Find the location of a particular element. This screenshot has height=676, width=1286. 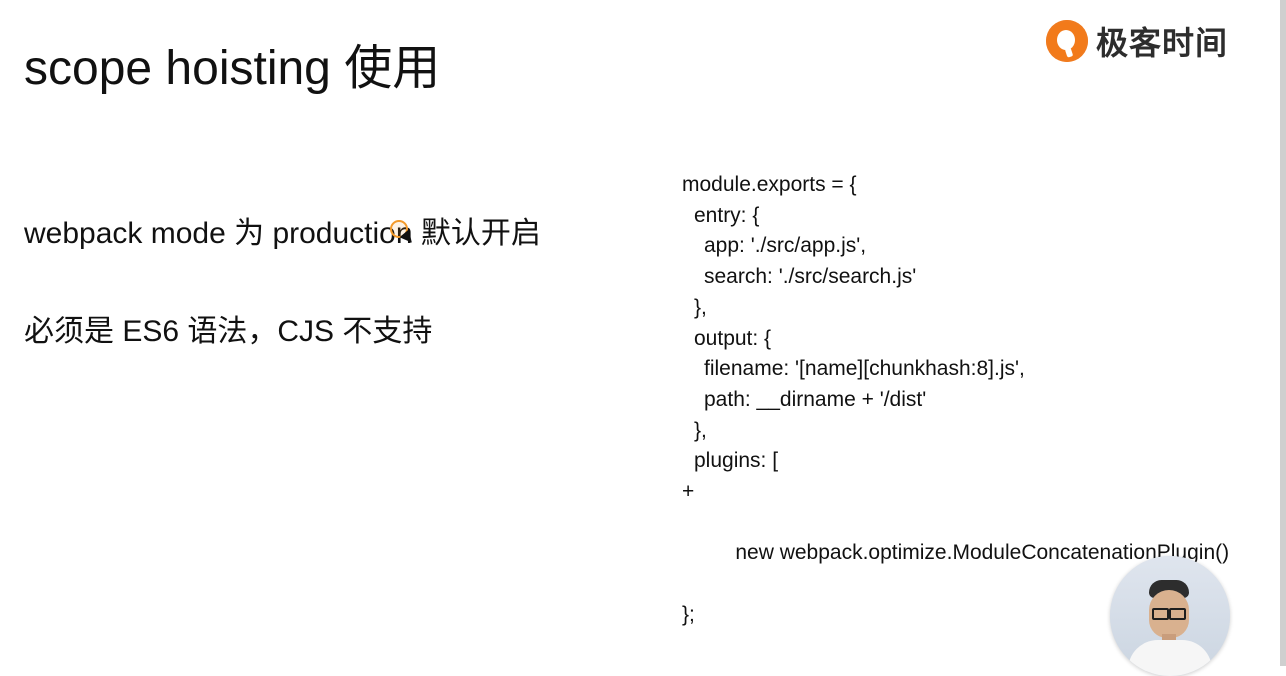

statement-es6-required: 必须是 ES6 语法，CJS 不支持 is located at coordinates (228, 331).